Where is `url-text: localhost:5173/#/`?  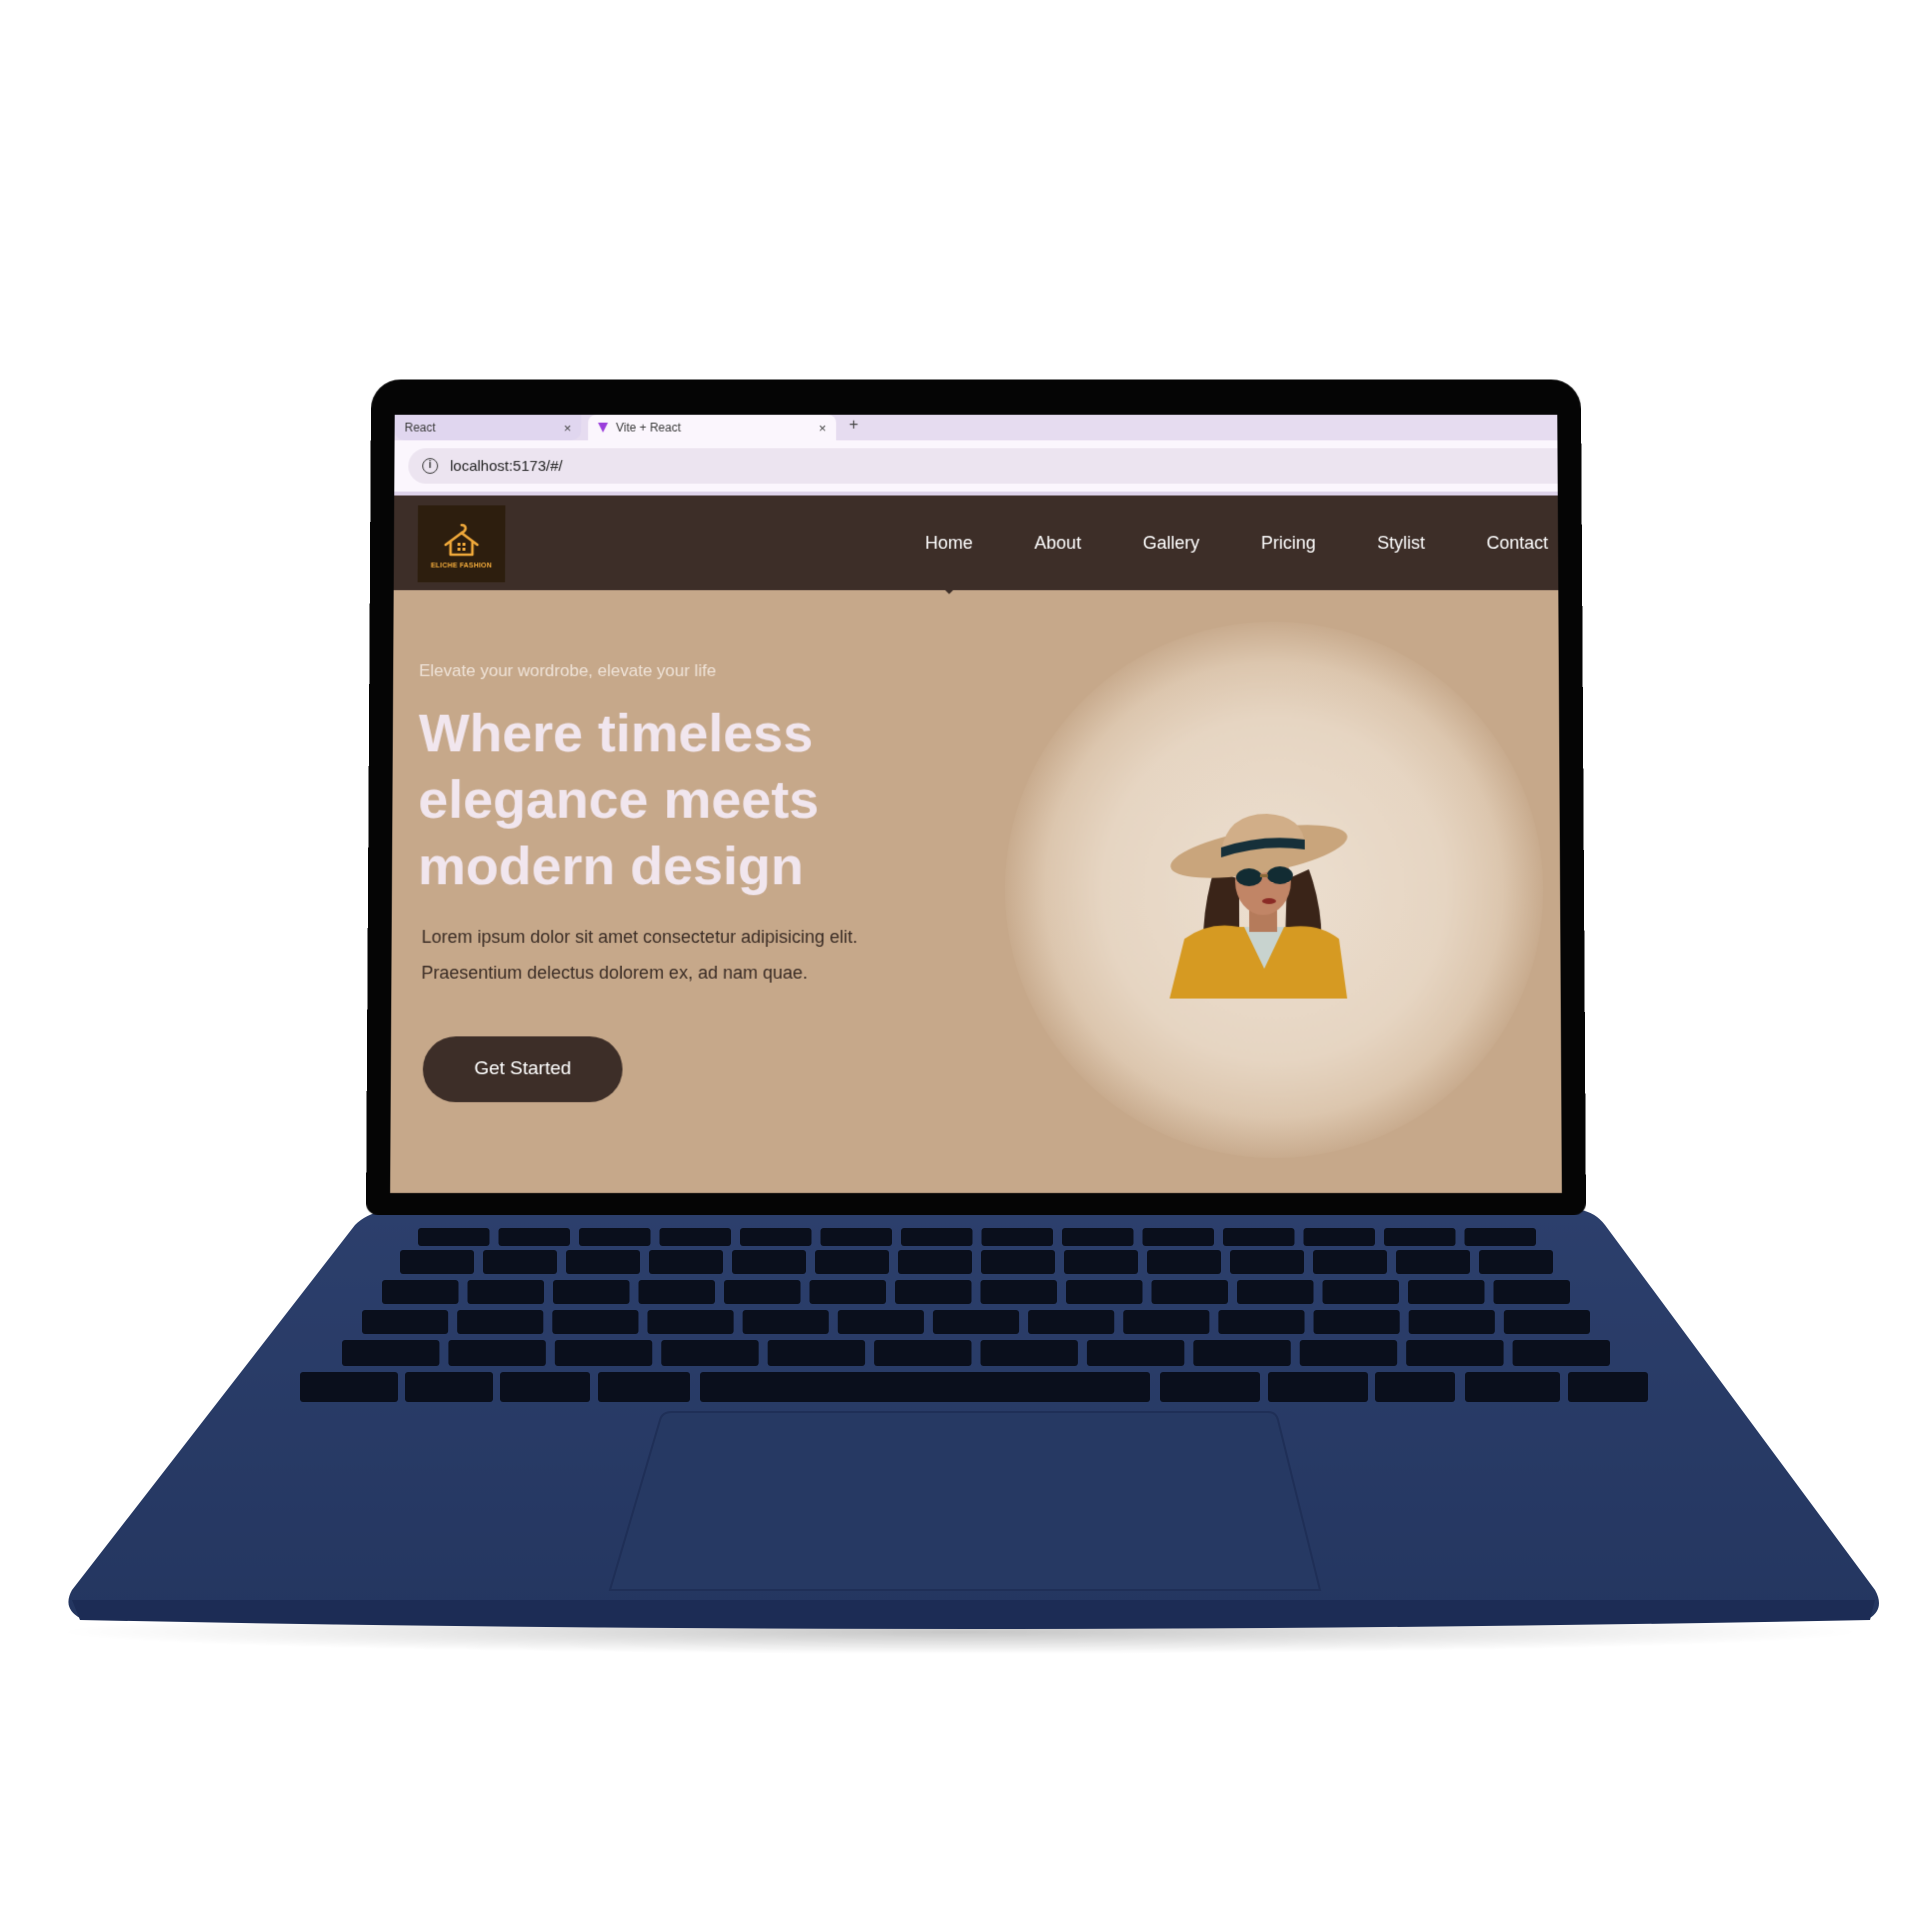
url-text: localhost:5173/#/ is located at coordinates (506, 466).